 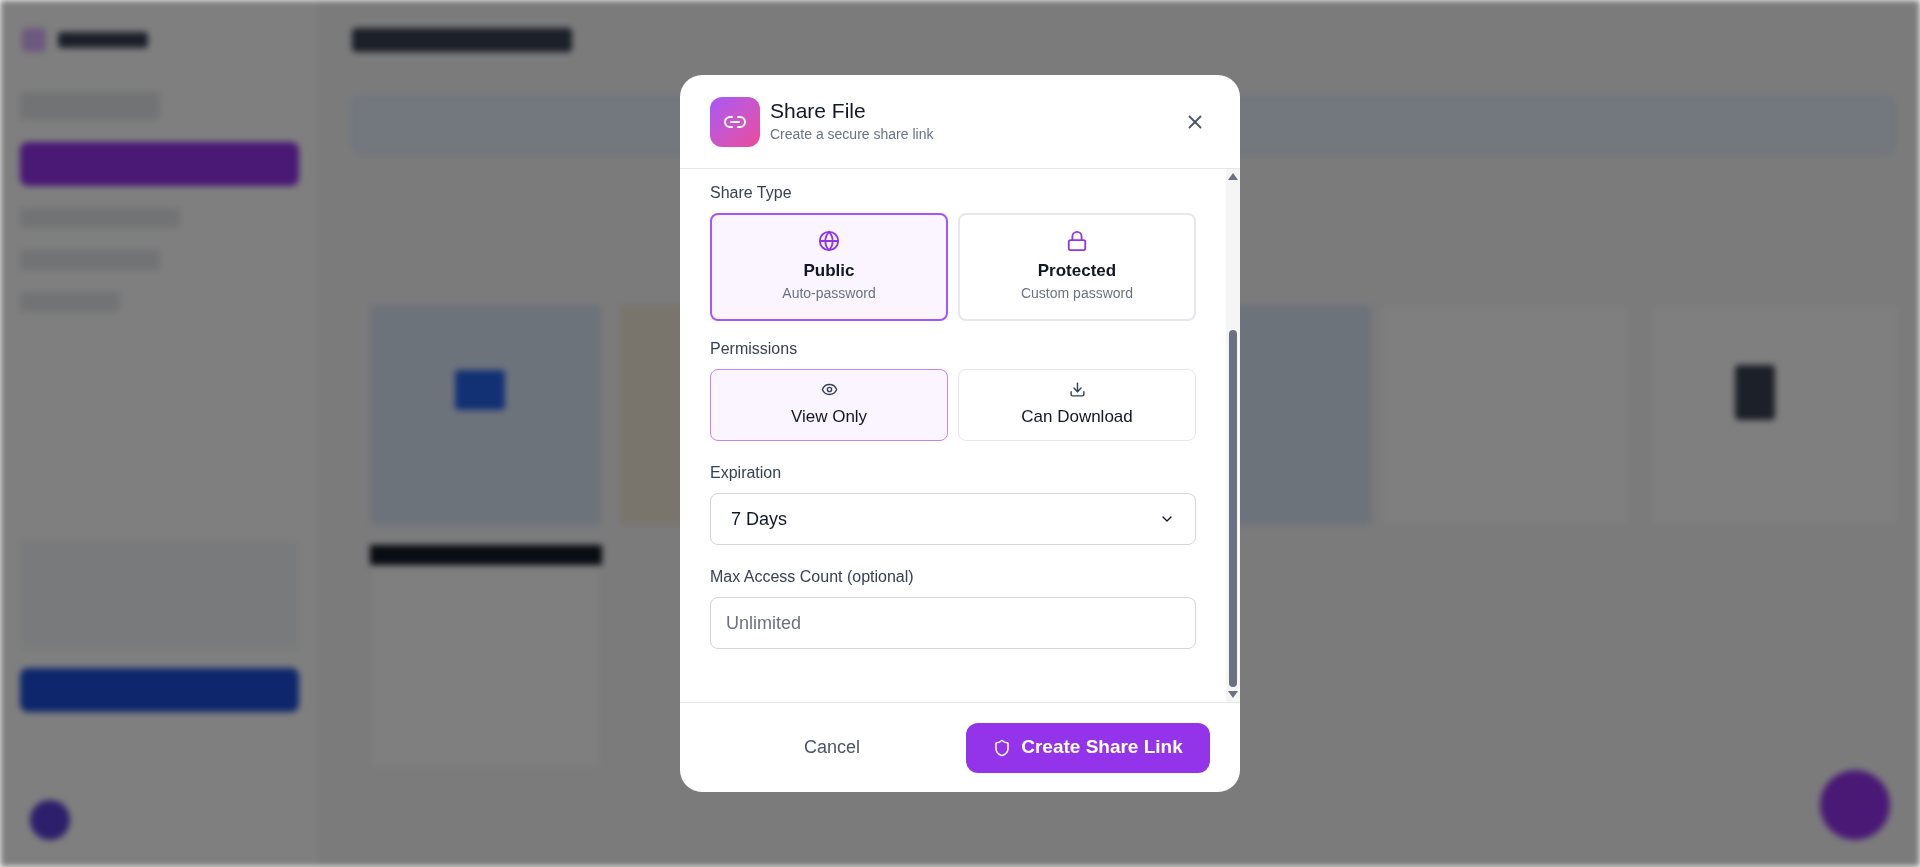 I want to click on scrollbar, so click(x=1233, y=435).